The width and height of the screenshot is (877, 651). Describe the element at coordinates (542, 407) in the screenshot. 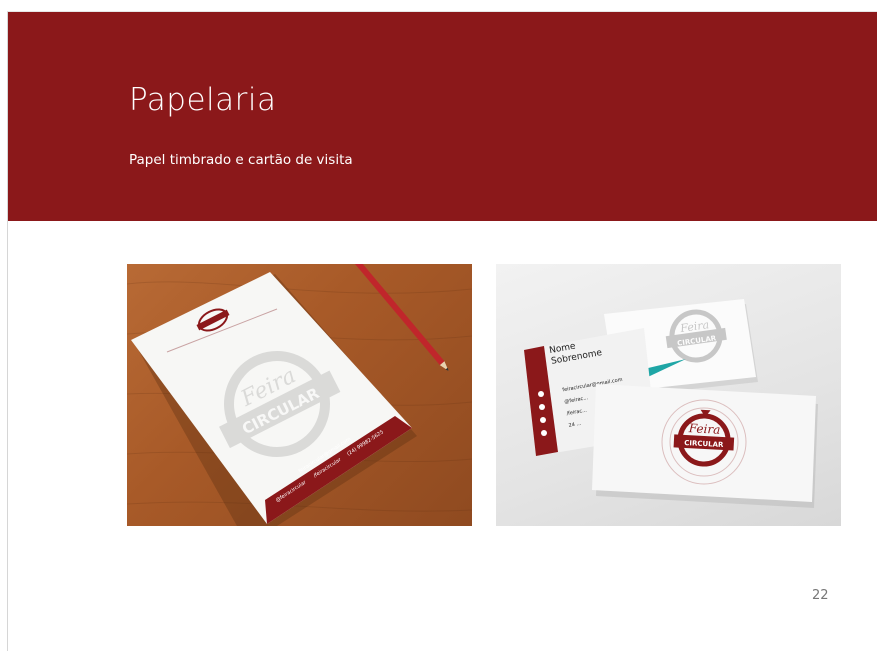

I see `instagram-icon` at that location.